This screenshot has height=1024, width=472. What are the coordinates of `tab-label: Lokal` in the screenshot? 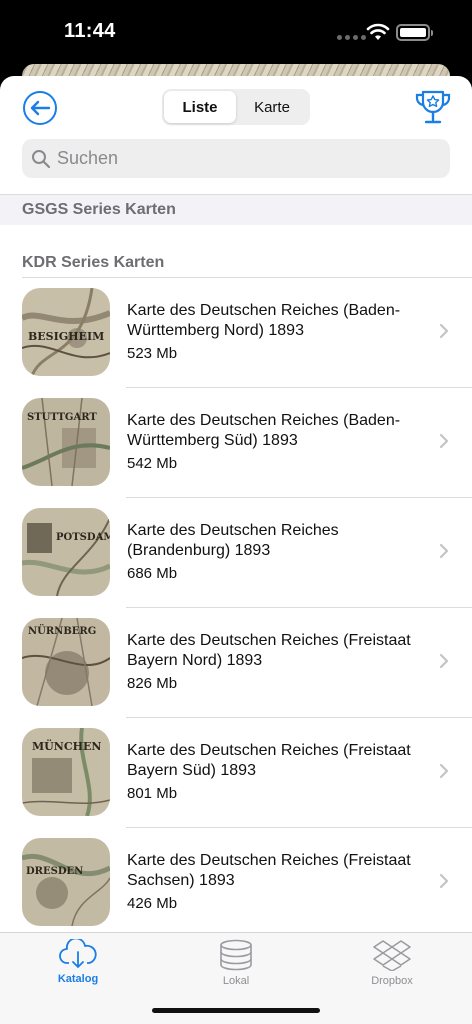 It's located at (236, 981).